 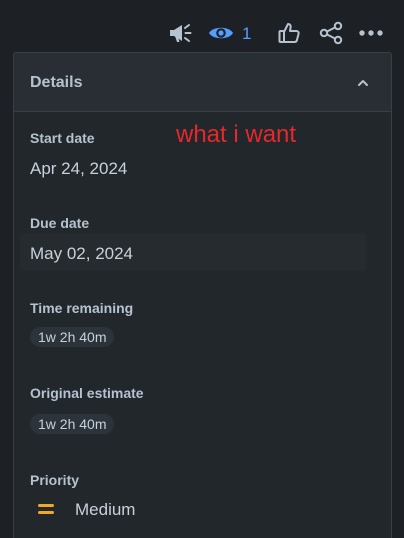 What do you see at coordinates (55, 480) in the screenshot?
I see `priority-label: Priority` at bounding box center [55, 480].